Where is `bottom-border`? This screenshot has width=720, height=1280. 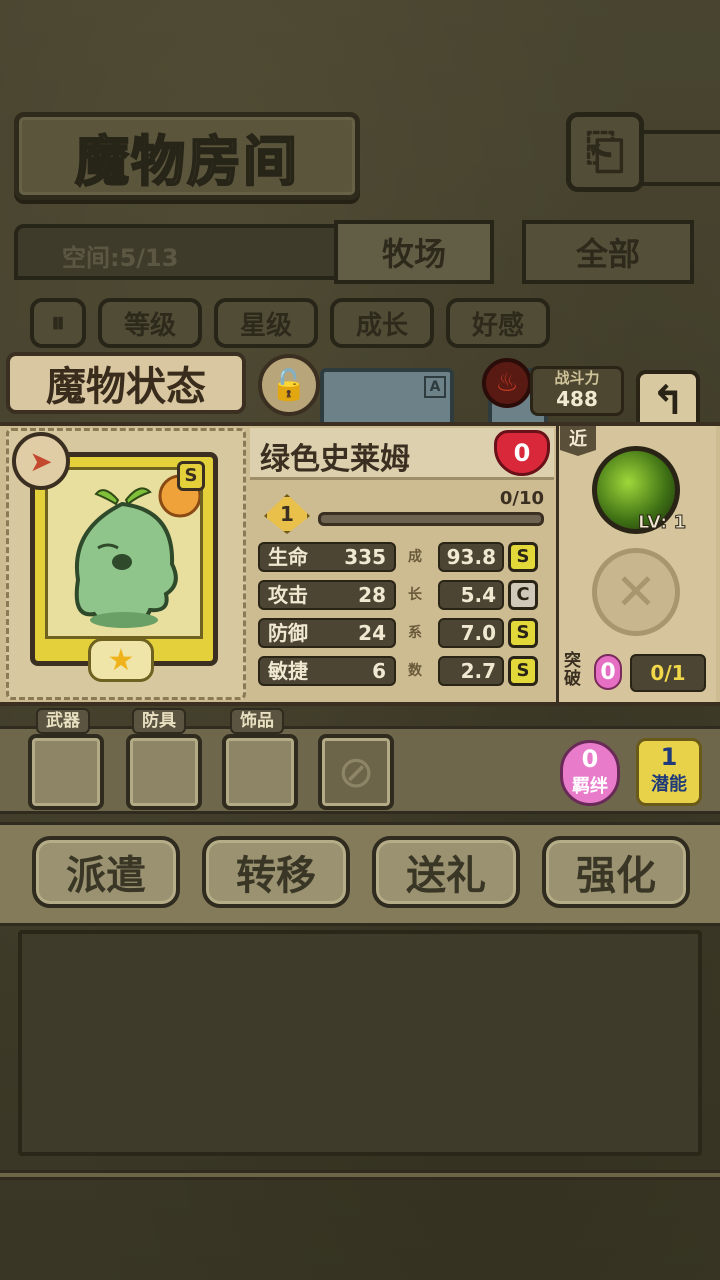
bottom-border is located at coordinates (360, 1175).